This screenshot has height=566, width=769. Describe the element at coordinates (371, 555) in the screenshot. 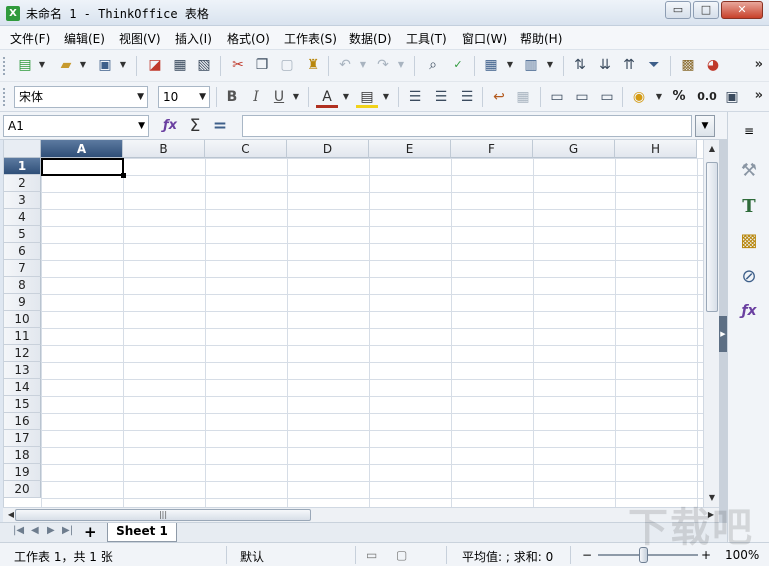

I see `selection-mode-icon: ▭` at that location.